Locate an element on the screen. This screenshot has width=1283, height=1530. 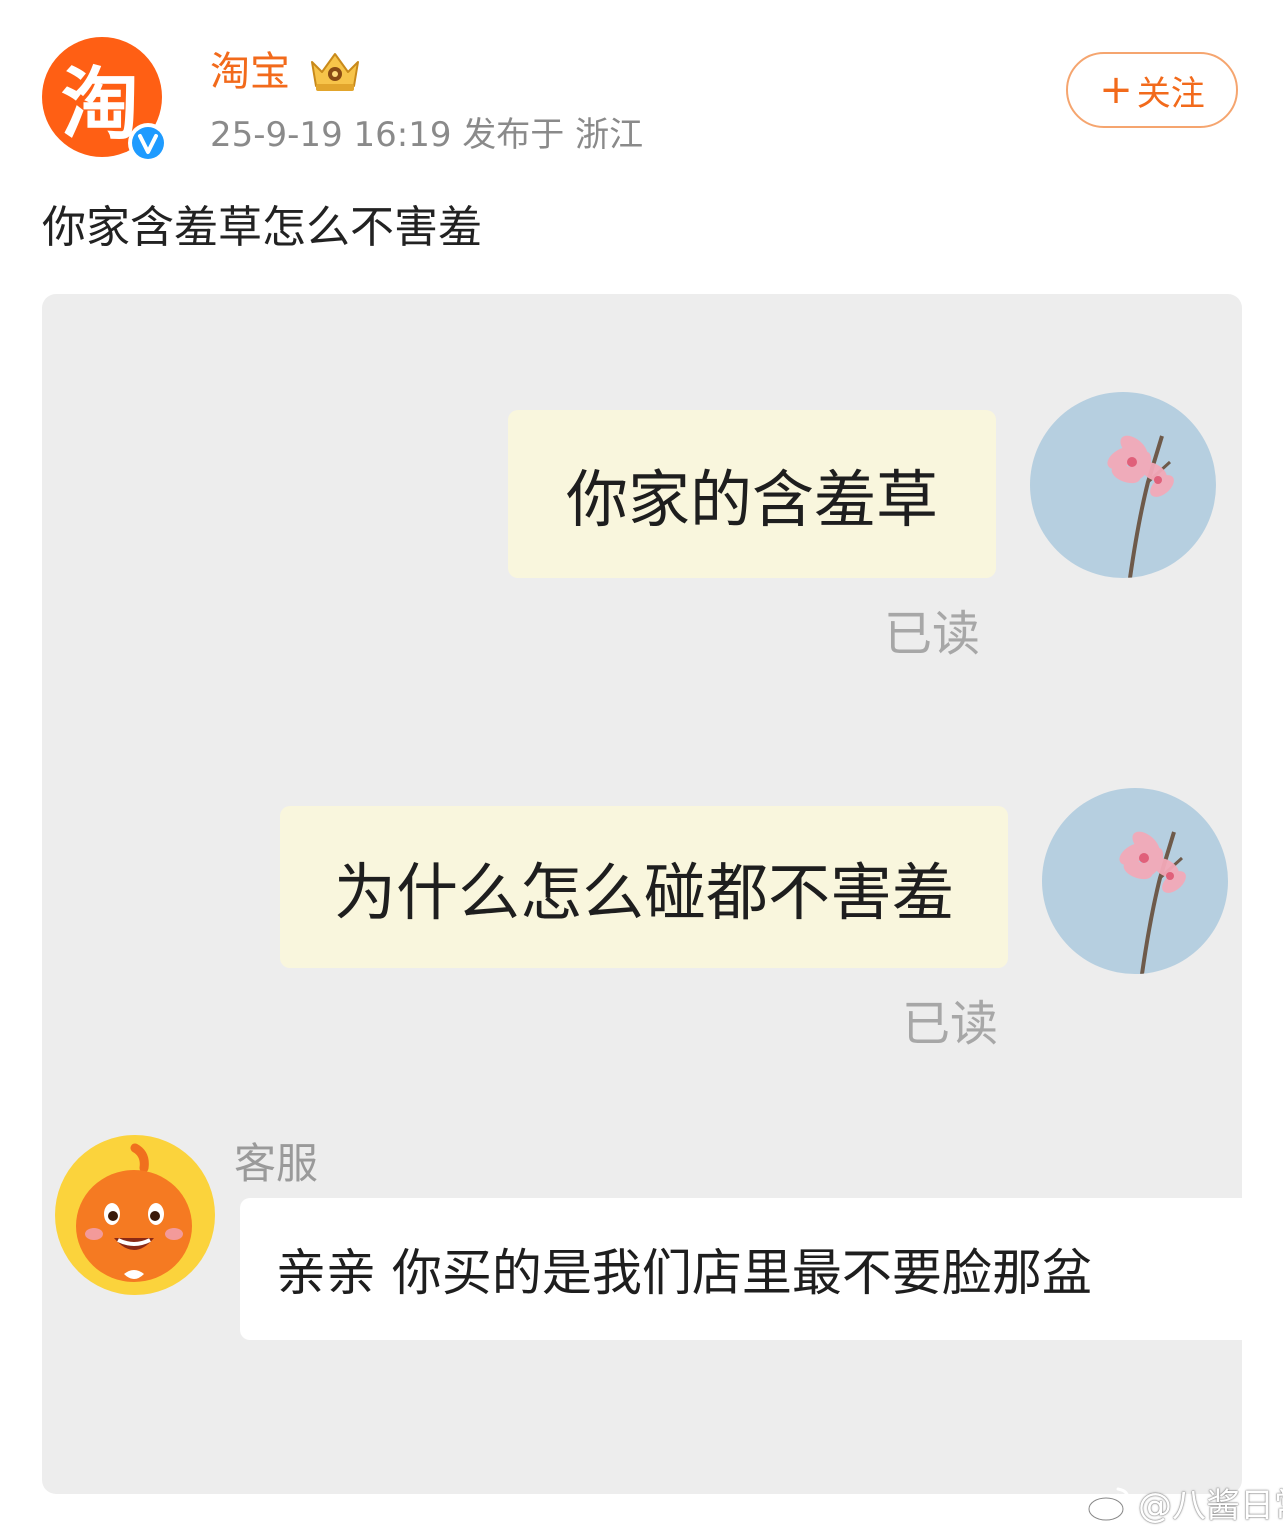
svg-text: 淘 is located at coordinates (100, 105).